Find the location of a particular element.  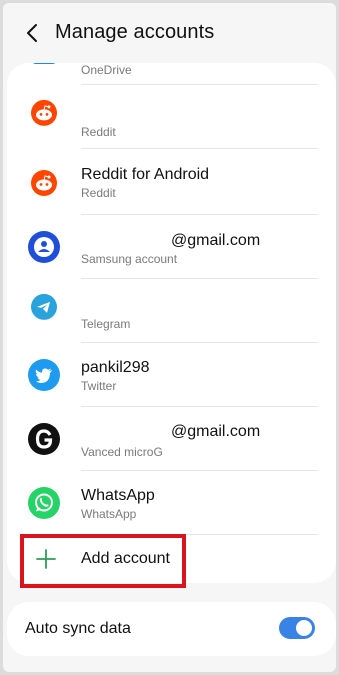

divider is located at coordinates (199, 148).